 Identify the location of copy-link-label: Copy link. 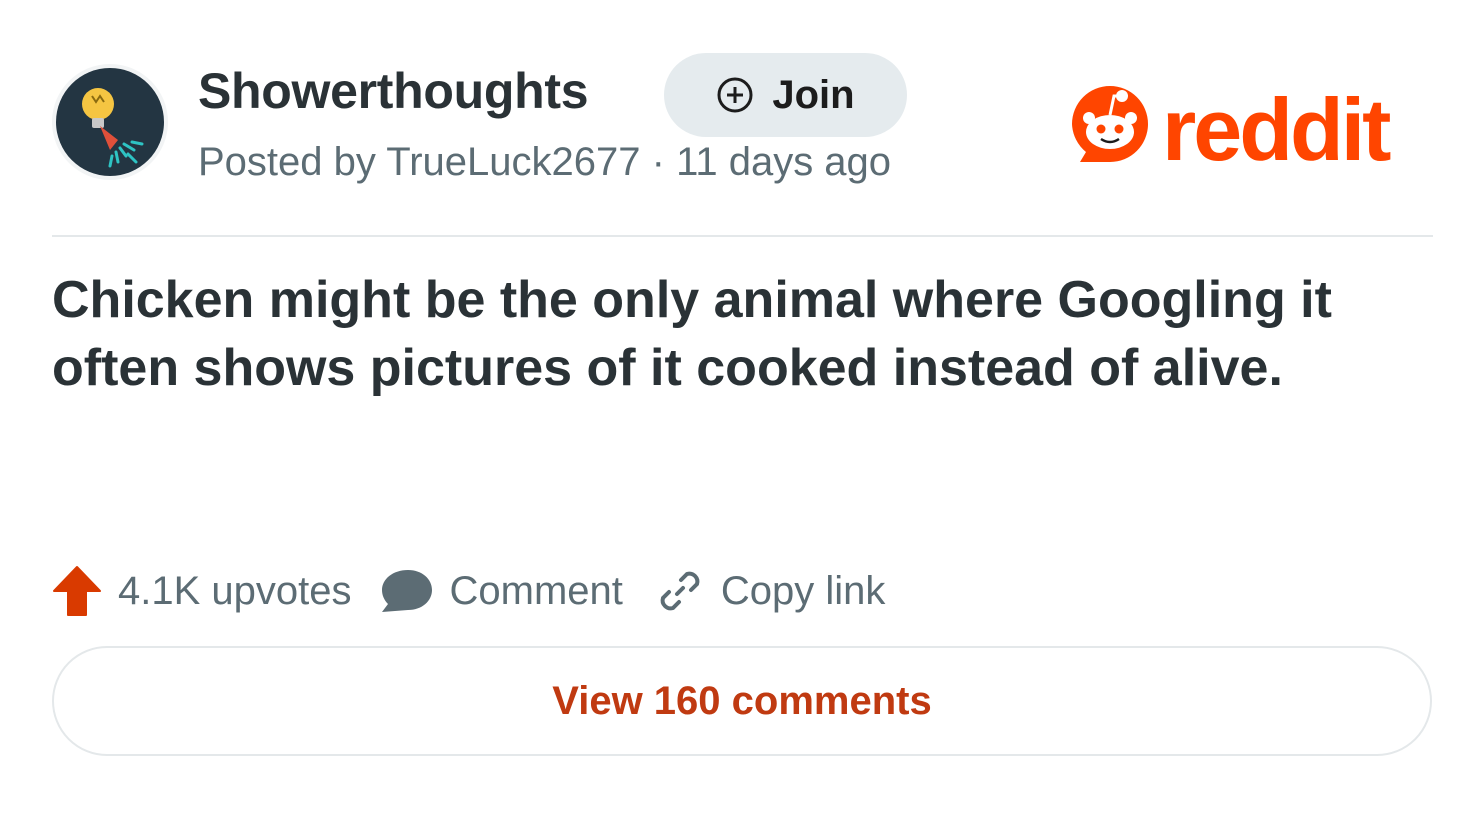
(803, 590).